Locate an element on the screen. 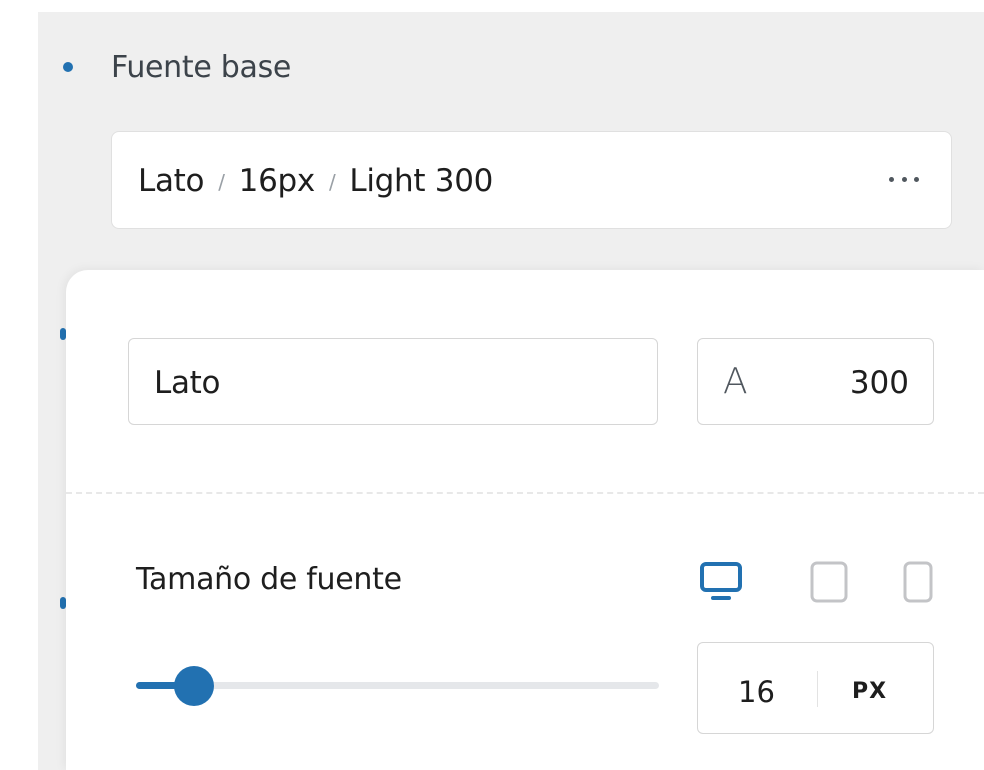 The width and height of the screenshot is (984, 770). slider-track is located at coordinates (397, 685).